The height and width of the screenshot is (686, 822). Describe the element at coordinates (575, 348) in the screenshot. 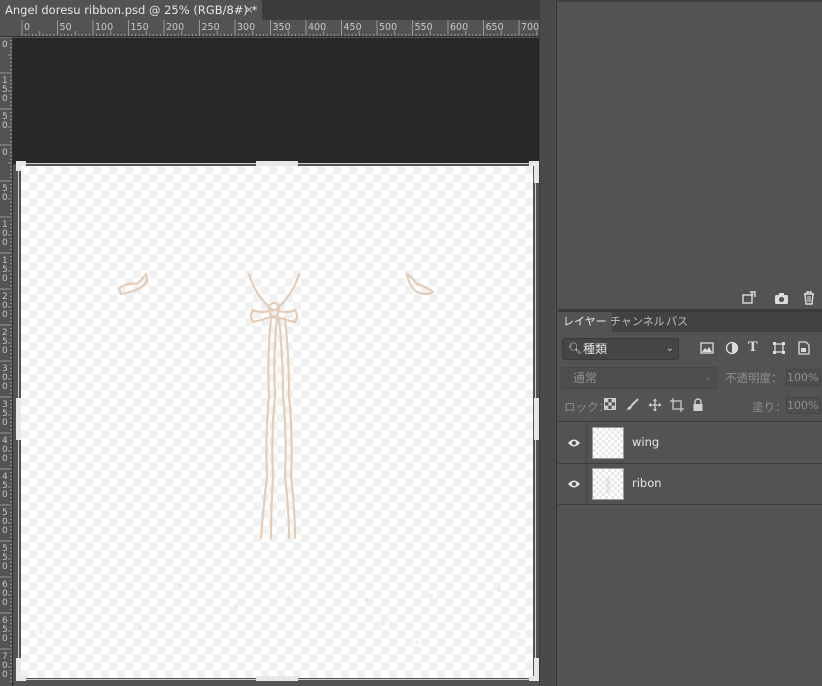

I see `search-icon: 🔍︎` at that location.